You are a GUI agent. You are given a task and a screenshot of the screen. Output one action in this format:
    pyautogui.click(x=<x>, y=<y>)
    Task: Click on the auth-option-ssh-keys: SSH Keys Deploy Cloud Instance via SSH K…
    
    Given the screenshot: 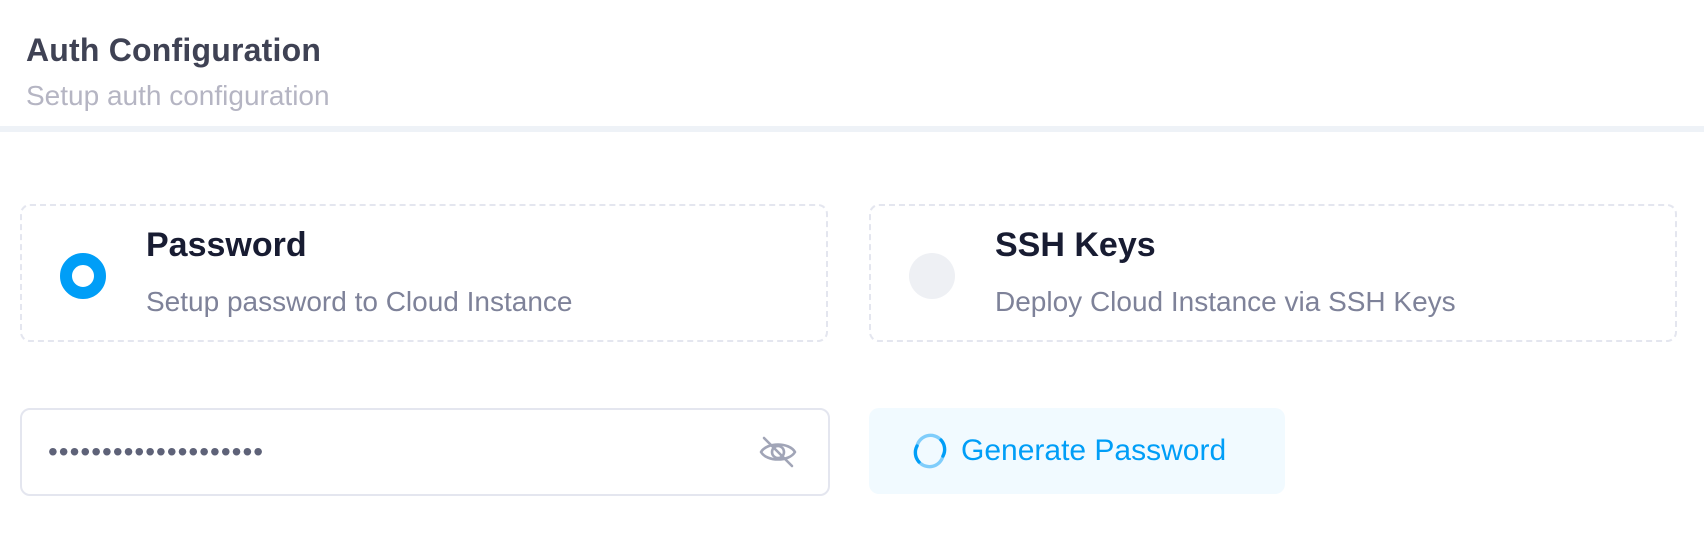 What is the action you would take?
    pyautogui.click(x=1273, y=273)
    